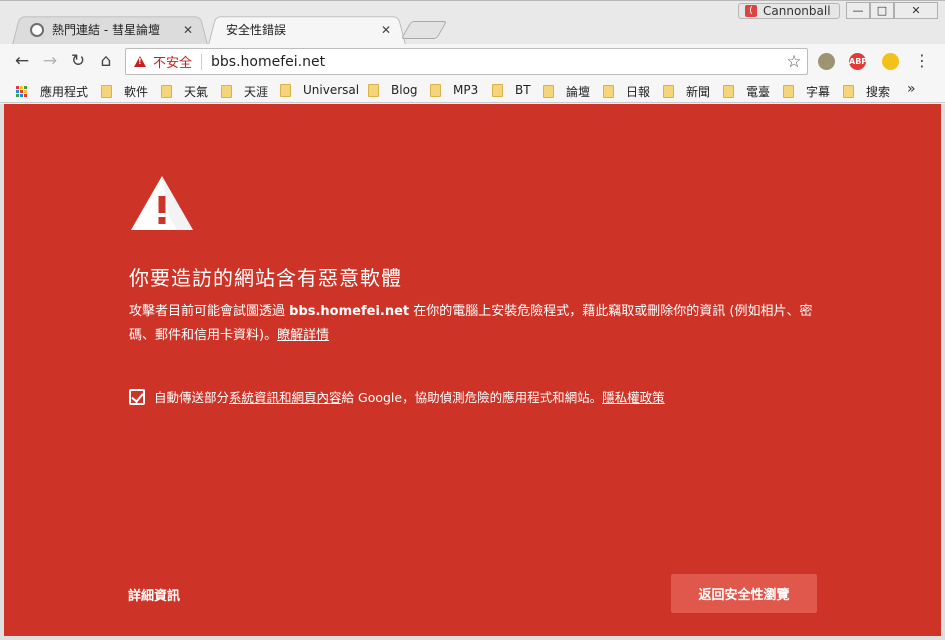 This screenshot has width=945, height=640. Describe the element at coordinates (106, 61) in the screenshot. I see `home-icon: ⌂` at that location.